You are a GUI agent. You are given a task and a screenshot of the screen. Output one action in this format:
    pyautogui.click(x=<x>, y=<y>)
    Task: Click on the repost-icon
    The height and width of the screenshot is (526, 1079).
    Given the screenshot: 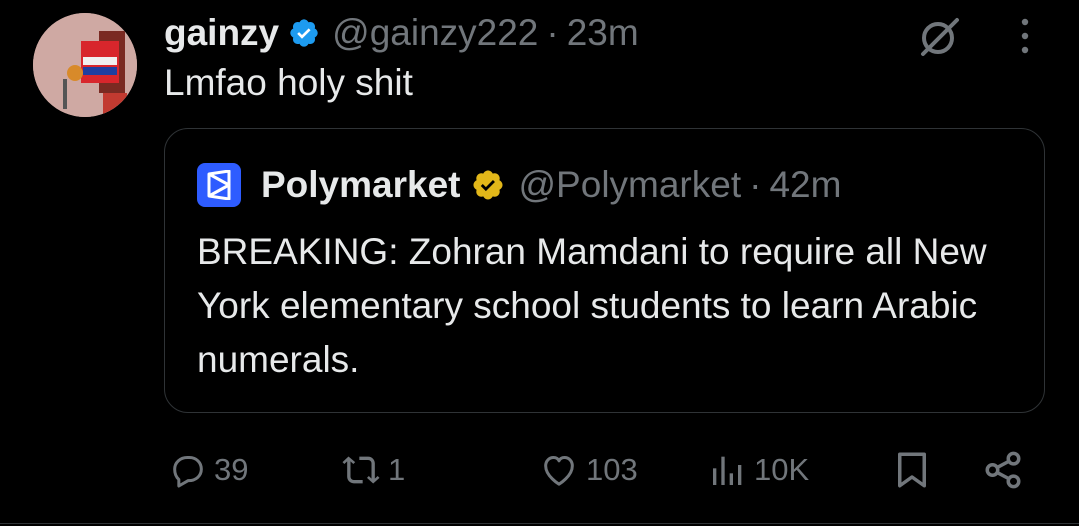 What is the action you would take?
    pyautogui.click(x=361, y=470)
    